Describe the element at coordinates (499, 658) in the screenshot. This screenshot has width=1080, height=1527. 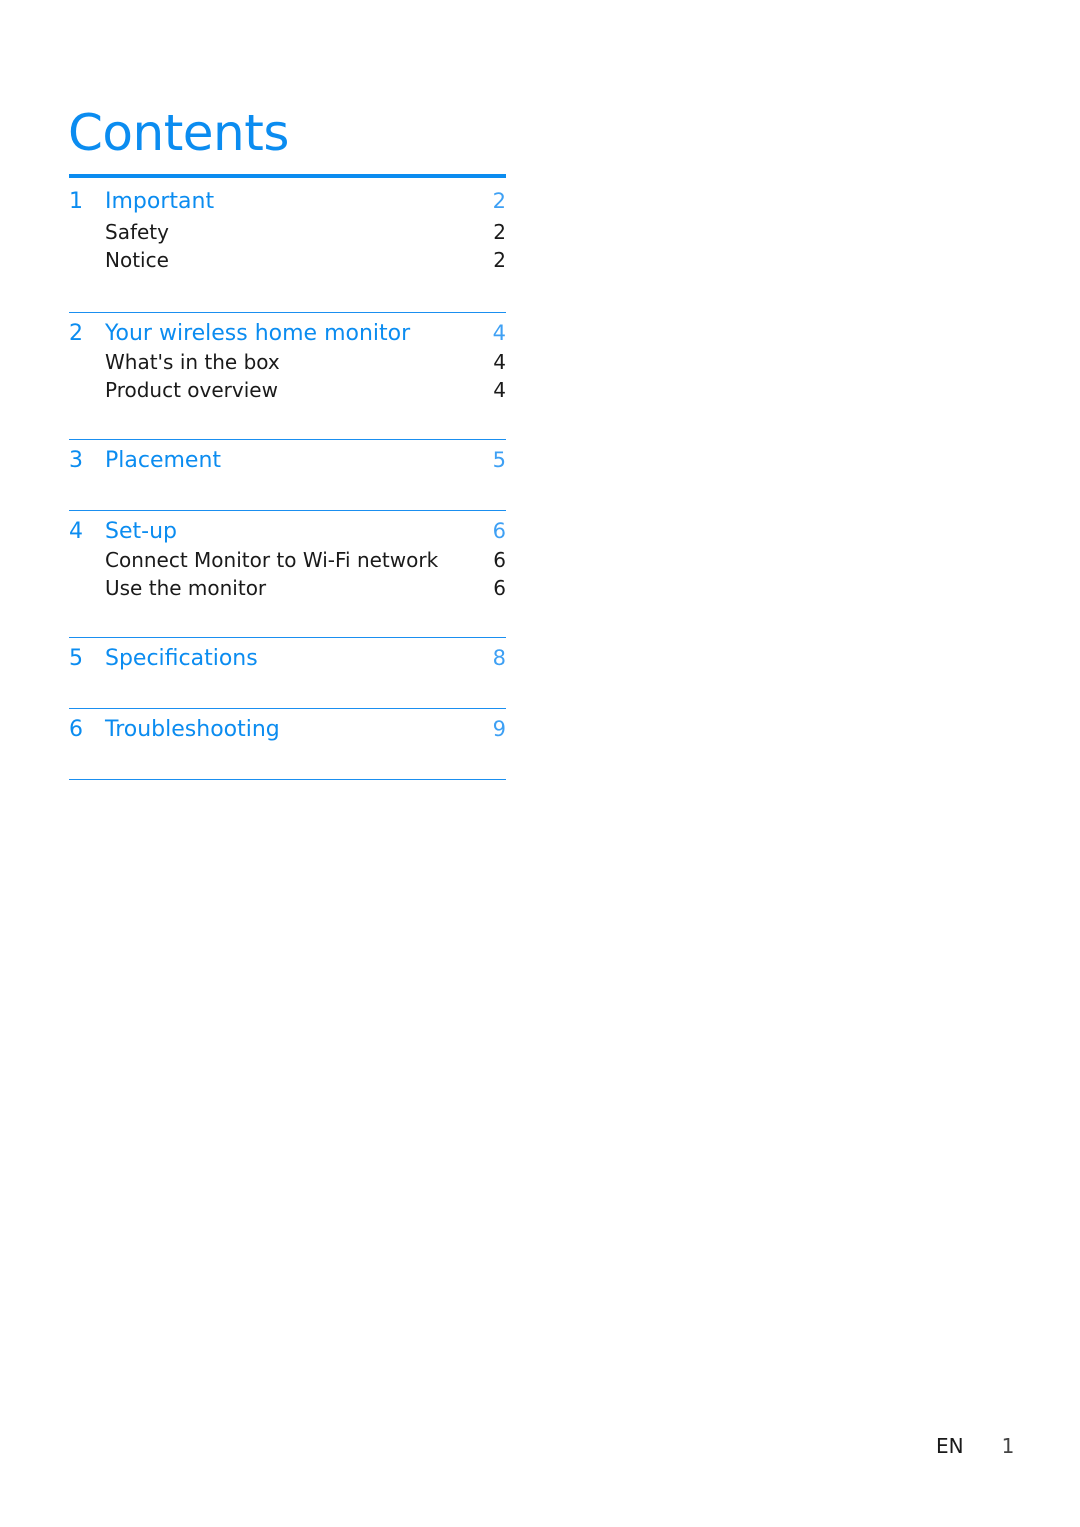
I see `section-page: 8` at that location.